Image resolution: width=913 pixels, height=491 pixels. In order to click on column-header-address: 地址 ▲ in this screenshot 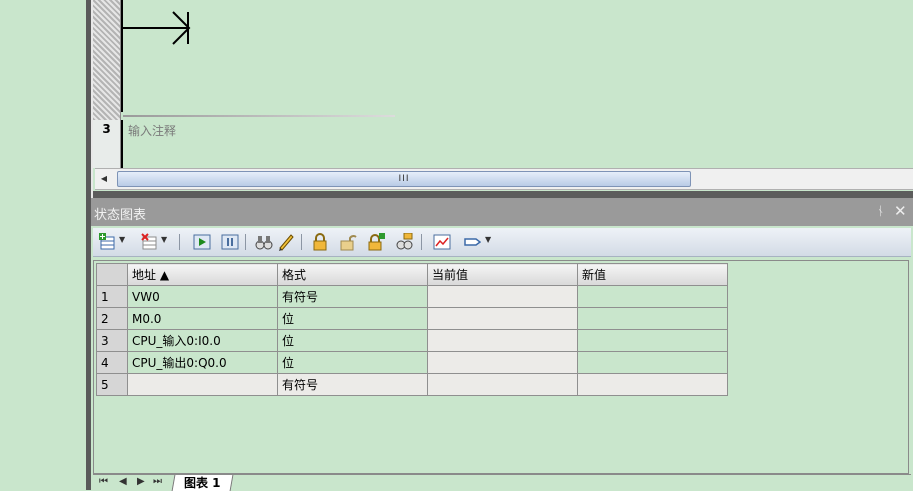, I will do `click(202, 274)`.